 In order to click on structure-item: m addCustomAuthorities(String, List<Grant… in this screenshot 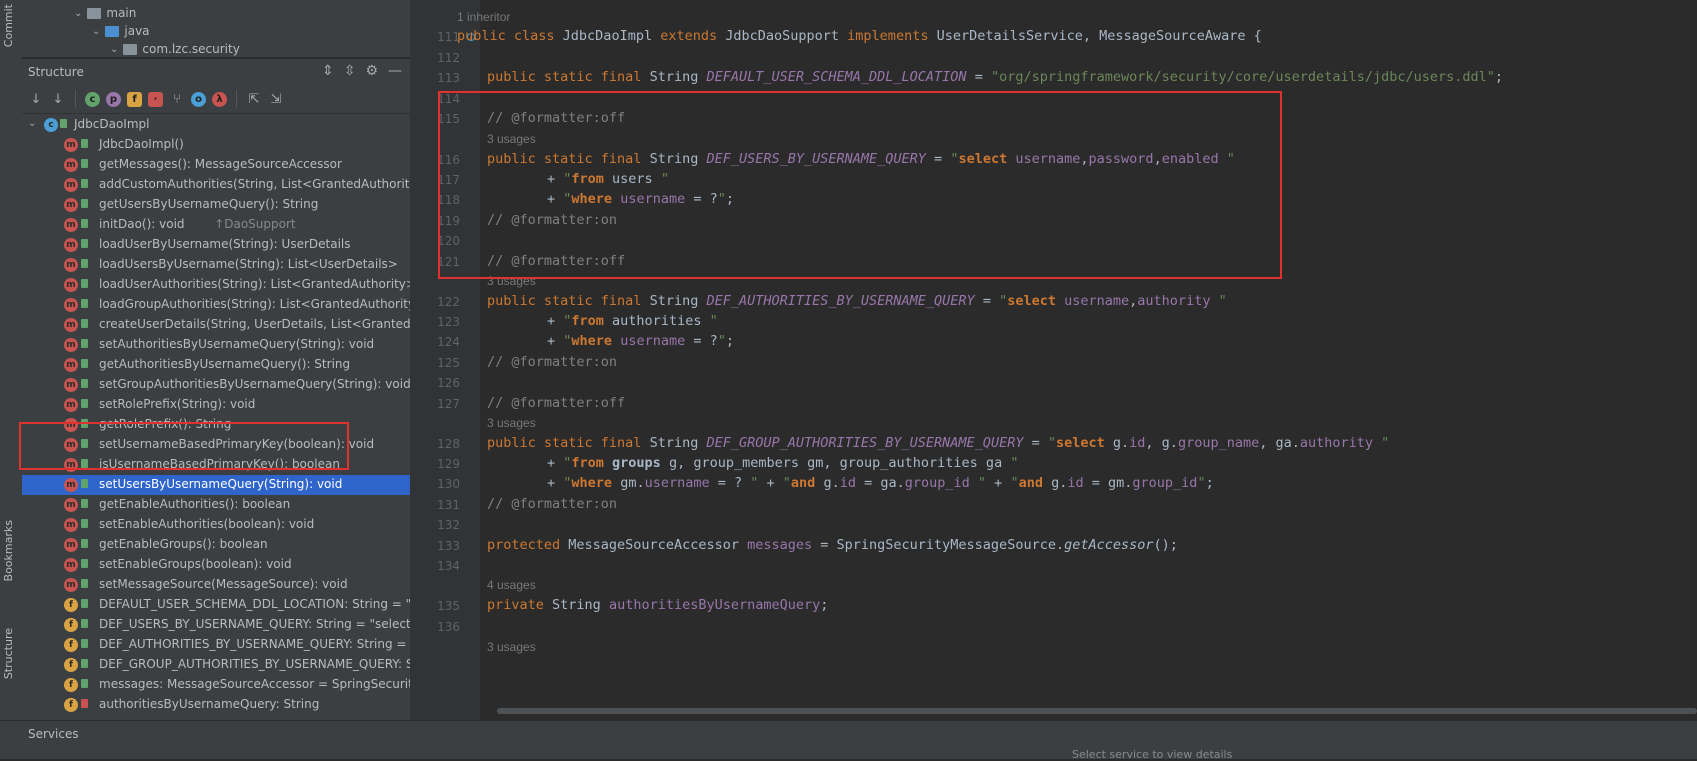, I will do `click(216, 185)`.